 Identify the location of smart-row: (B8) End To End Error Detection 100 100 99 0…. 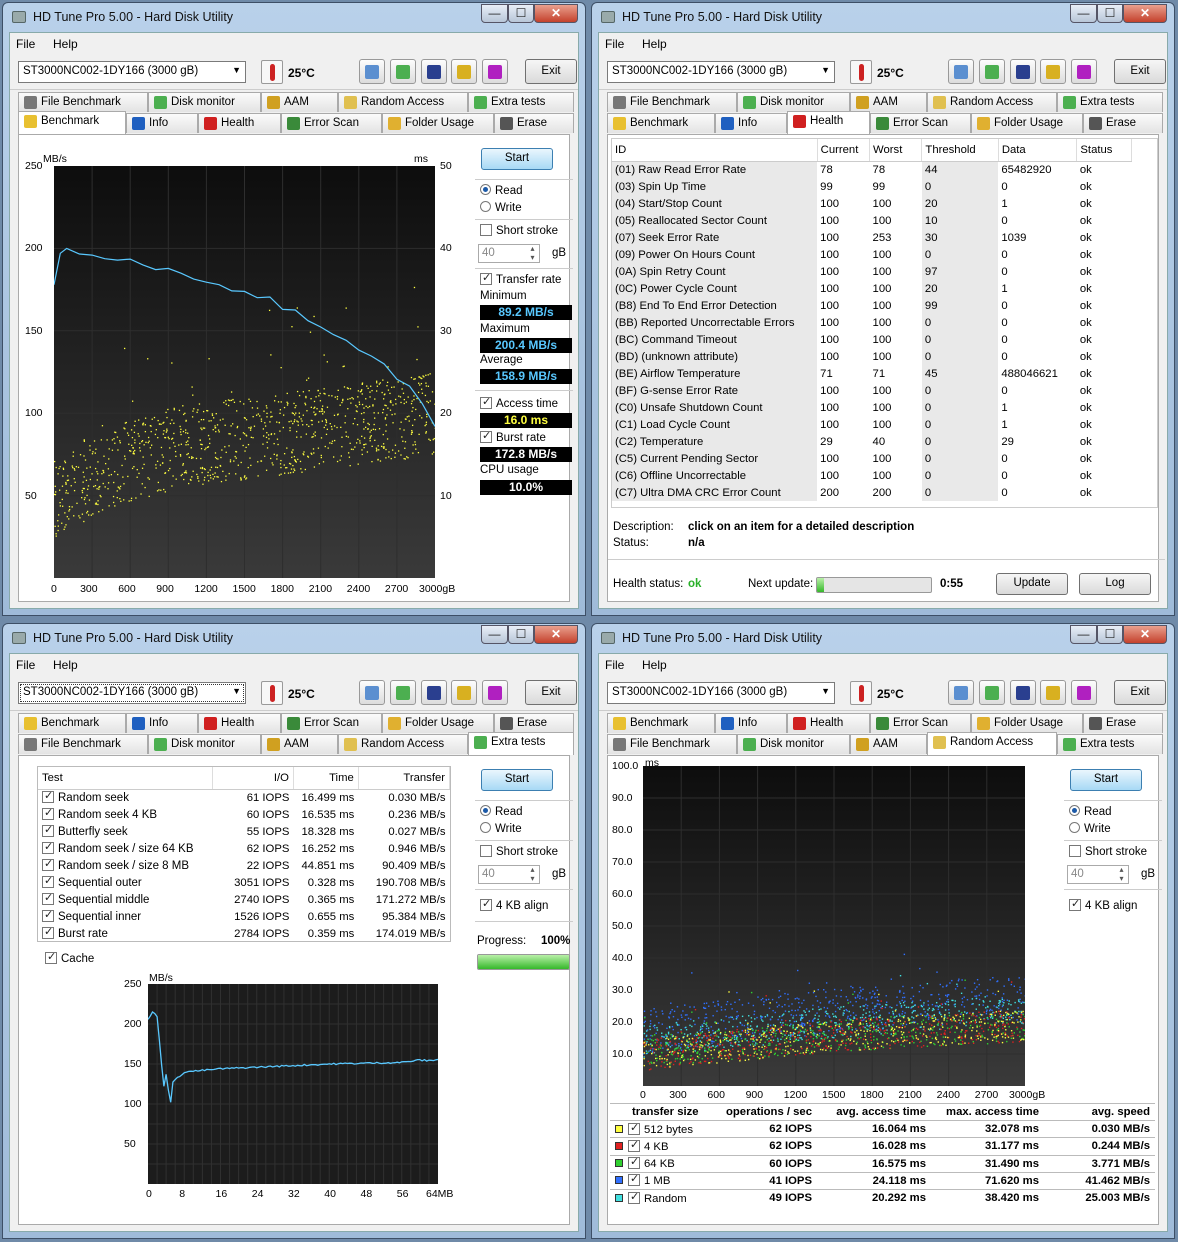
(872, 305).